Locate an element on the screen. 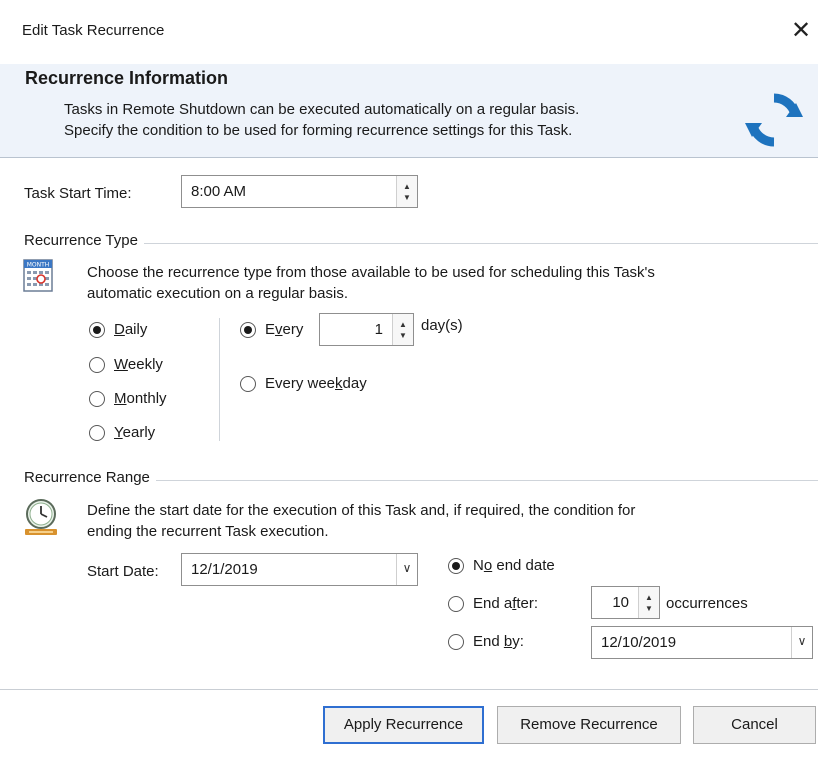 The image size is (818, 758). daily-label: Daily is located at coordinates (130, 329).